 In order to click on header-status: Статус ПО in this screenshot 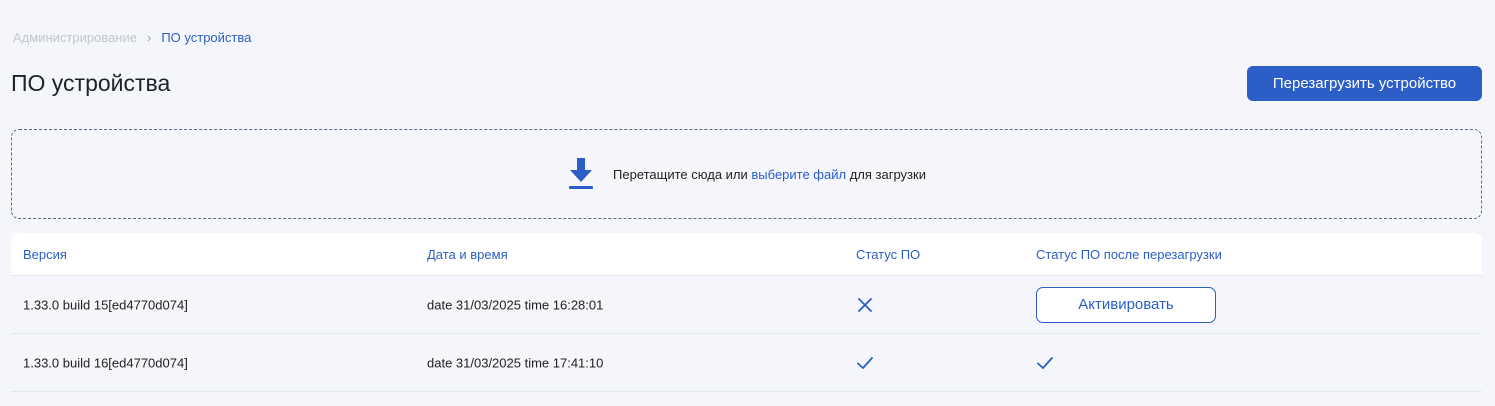, I will do `click(888, 254)`.